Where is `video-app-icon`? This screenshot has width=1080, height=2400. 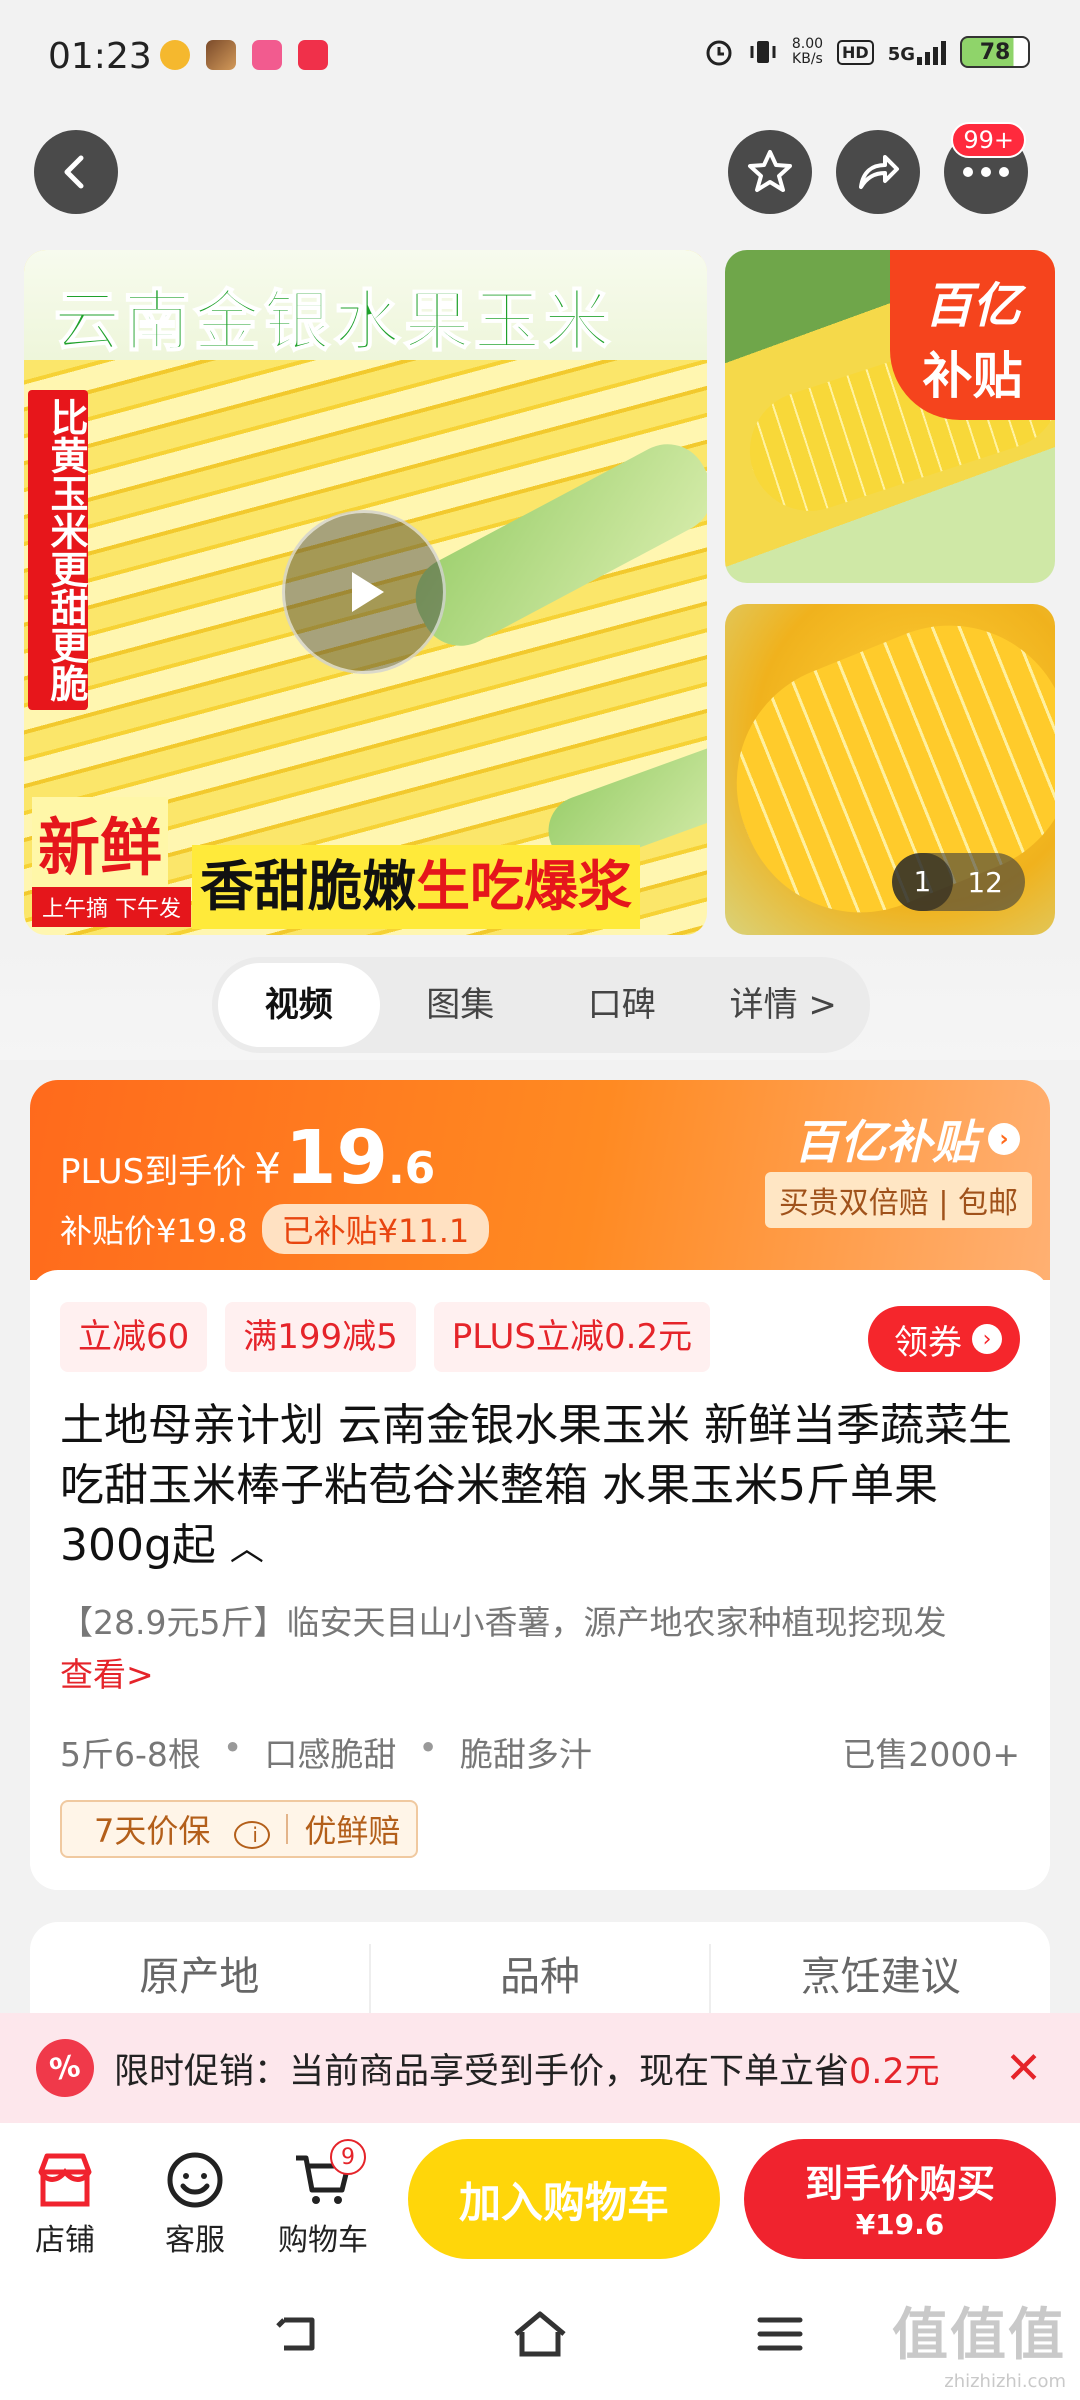
video-app-icon is located at coordinates (313, 55).